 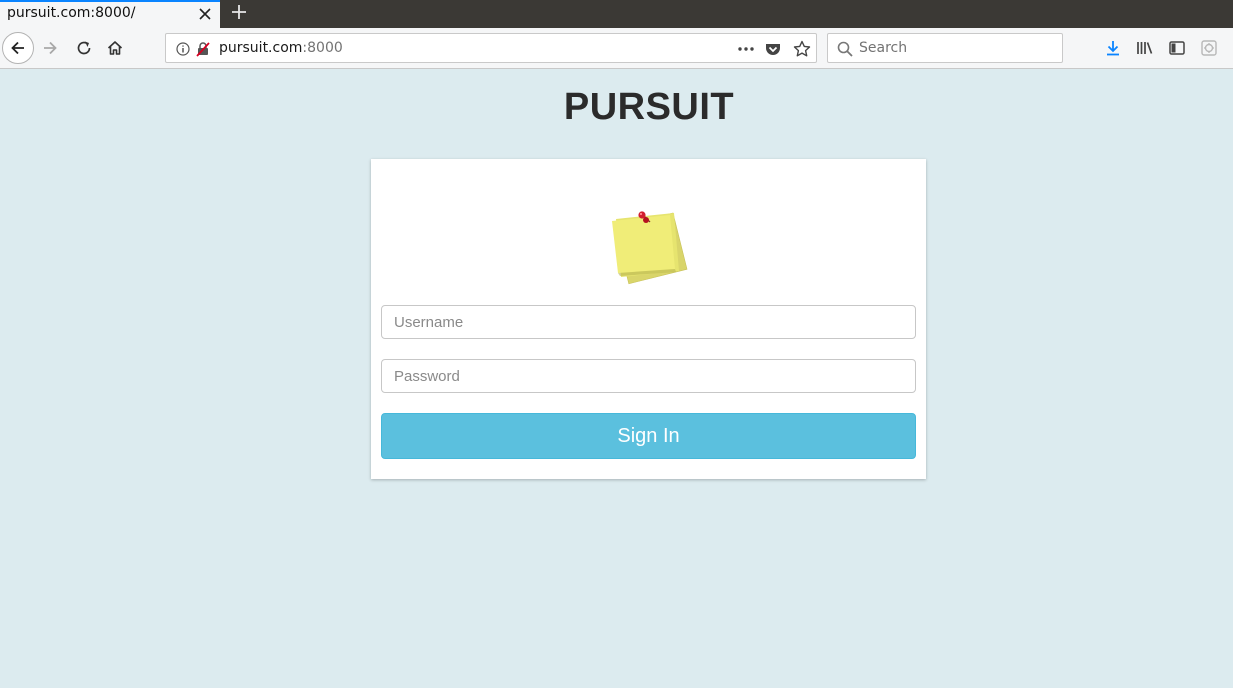 What do you see at coordinates (71, 13) in the screenshot?
I see `tab-title: pursuit.com:8000/` at bounding box center [71, 13].